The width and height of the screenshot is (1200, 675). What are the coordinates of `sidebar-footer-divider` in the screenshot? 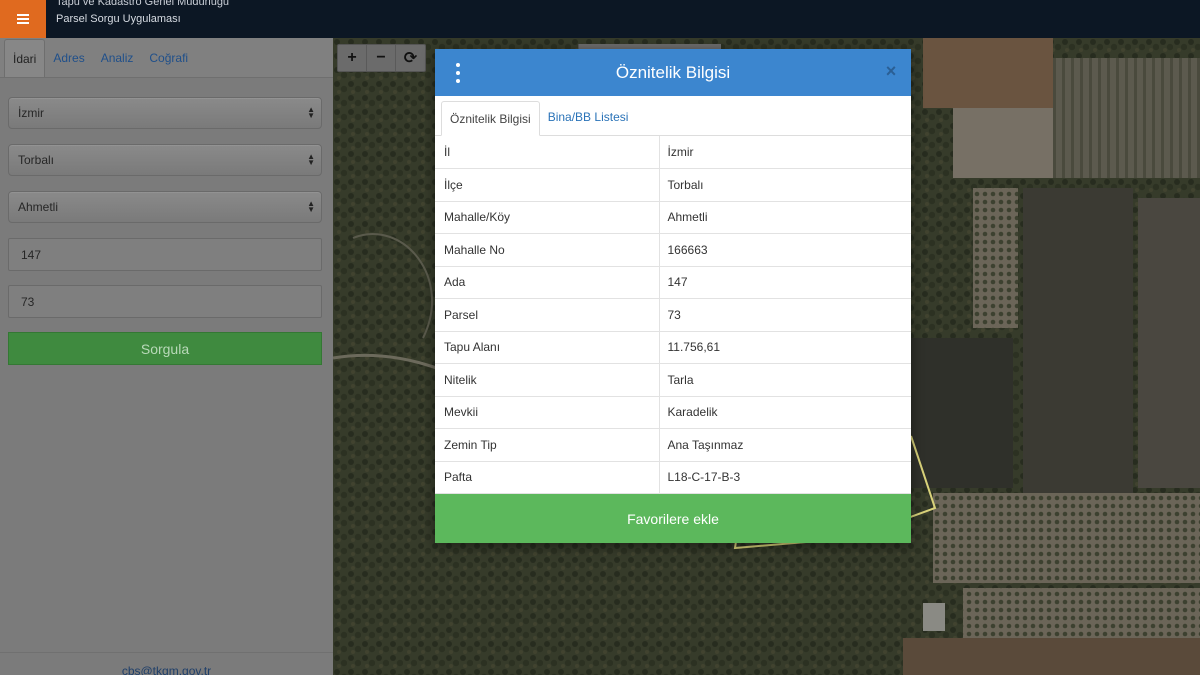 It's located at (166, 652).